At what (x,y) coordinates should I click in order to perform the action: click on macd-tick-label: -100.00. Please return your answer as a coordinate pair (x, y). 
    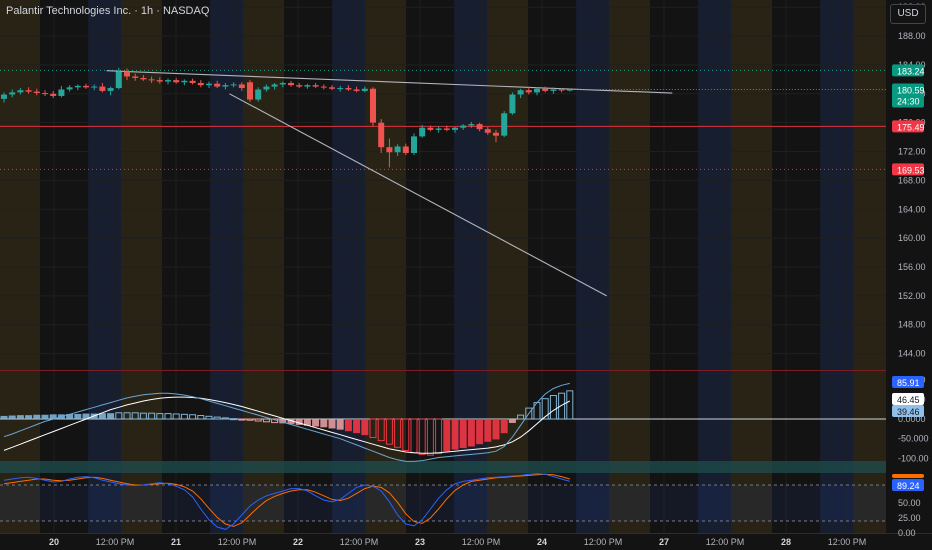
    Looking at the image, I should click on (913, 458).